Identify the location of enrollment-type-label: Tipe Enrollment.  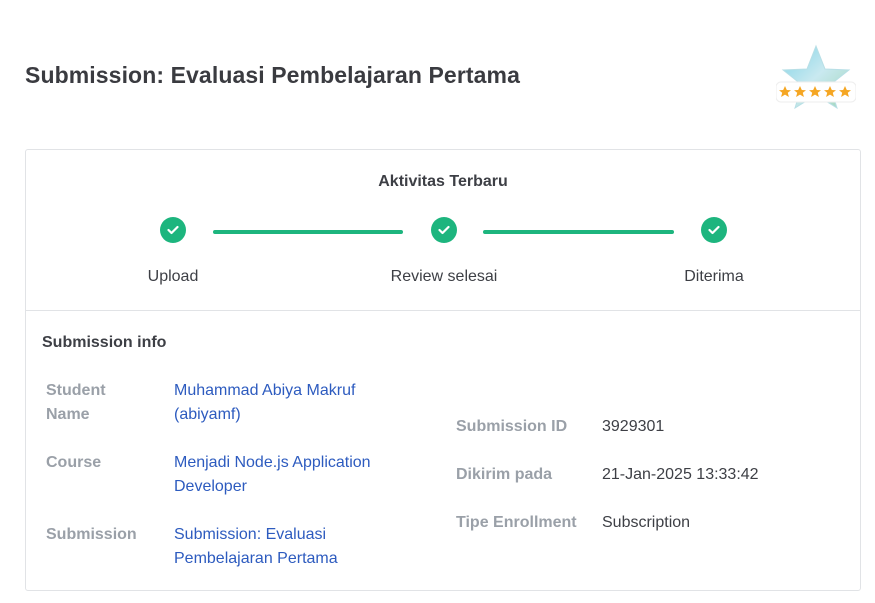
(516, 522).